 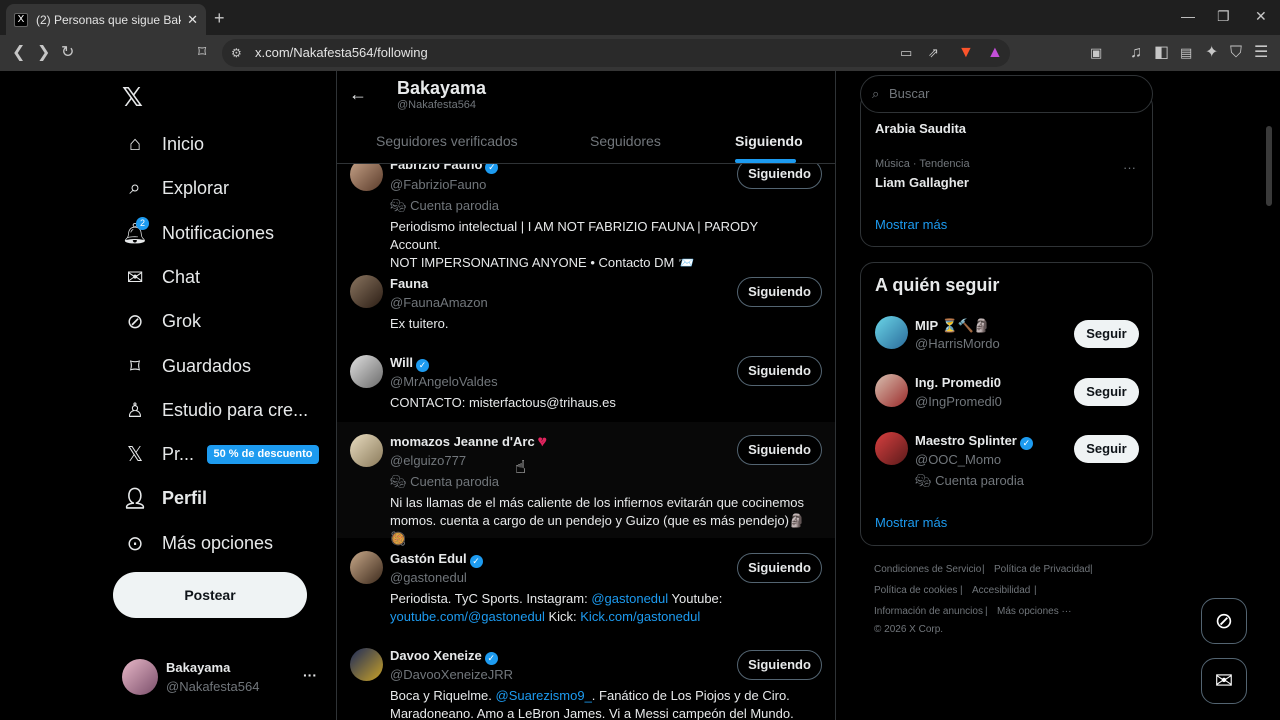 What do you see at coordinates (922, 182) in the screenshot?
I see `trend-title: Liam Gallagher` at bounding box center [922, 182].